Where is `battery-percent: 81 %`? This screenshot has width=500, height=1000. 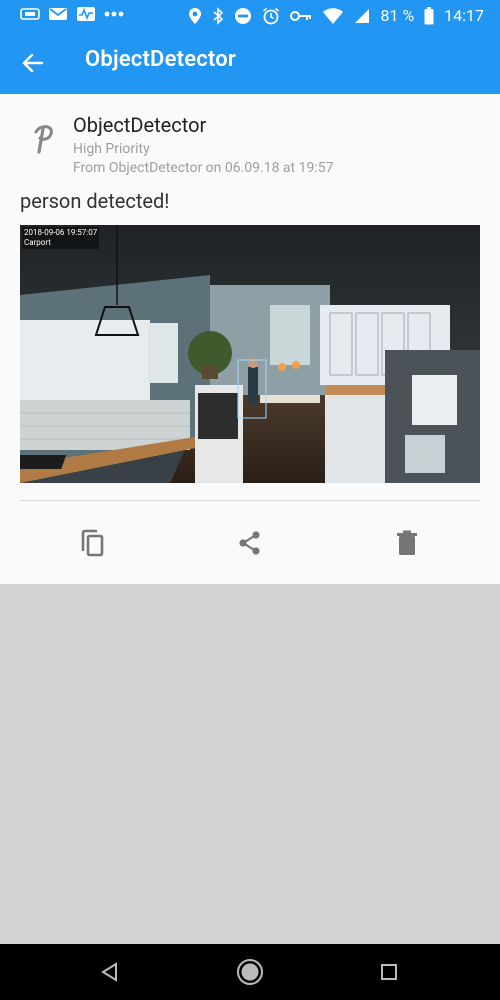 battery-percent: 81 % is located at coordinates (397, 15).